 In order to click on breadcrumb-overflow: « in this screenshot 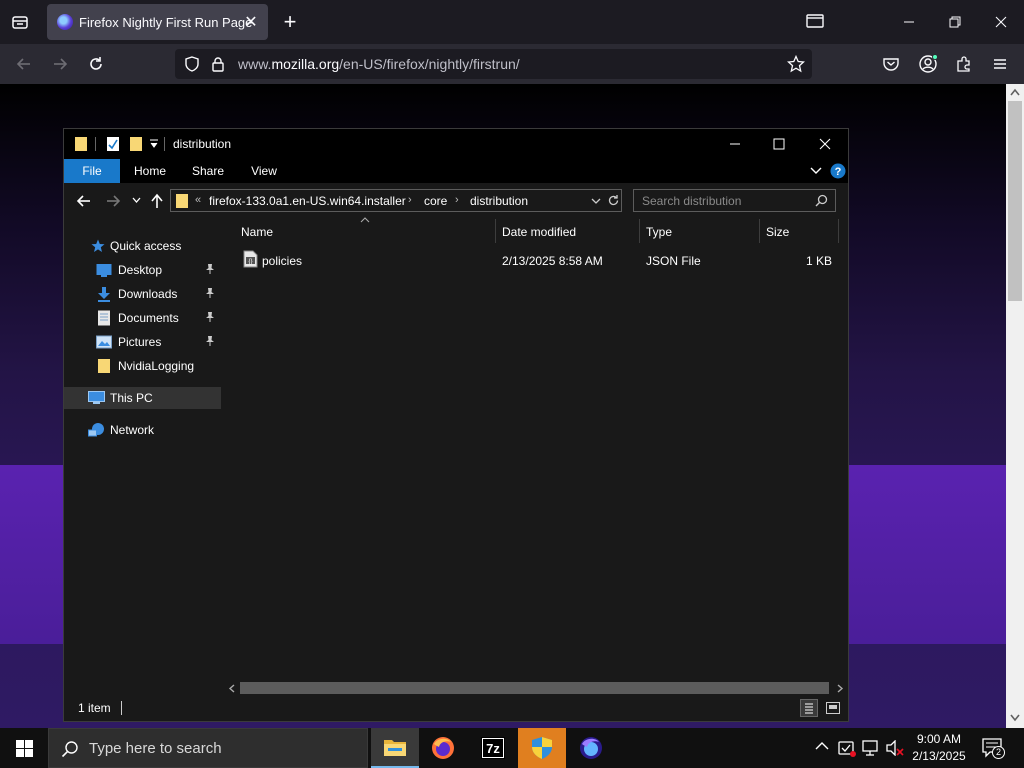, I will do `click(198, 200)`.